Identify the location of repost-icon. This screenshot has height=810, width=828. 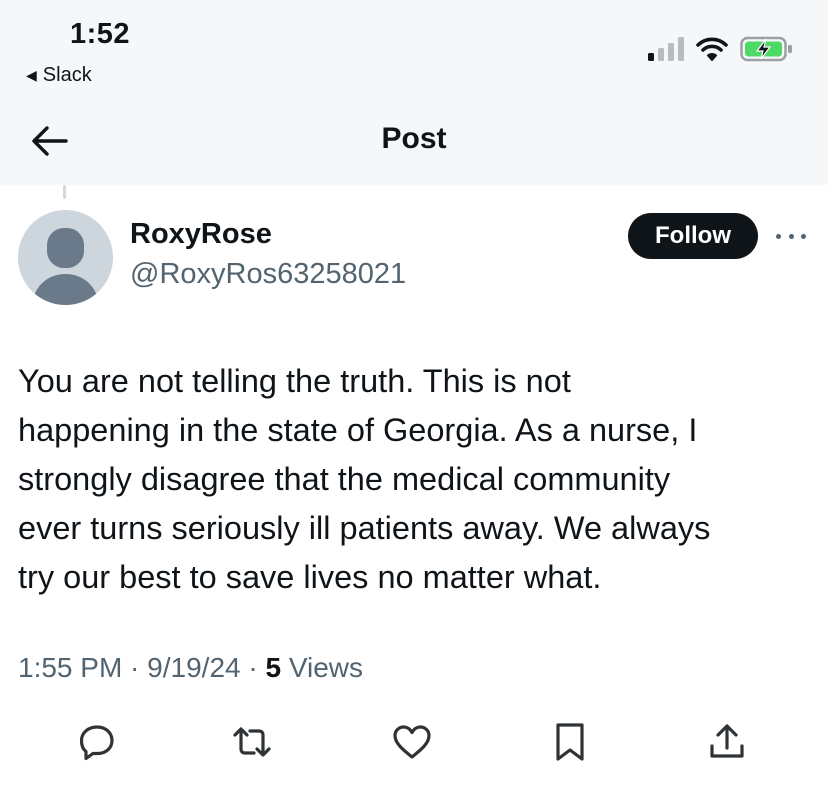
(252, 742).